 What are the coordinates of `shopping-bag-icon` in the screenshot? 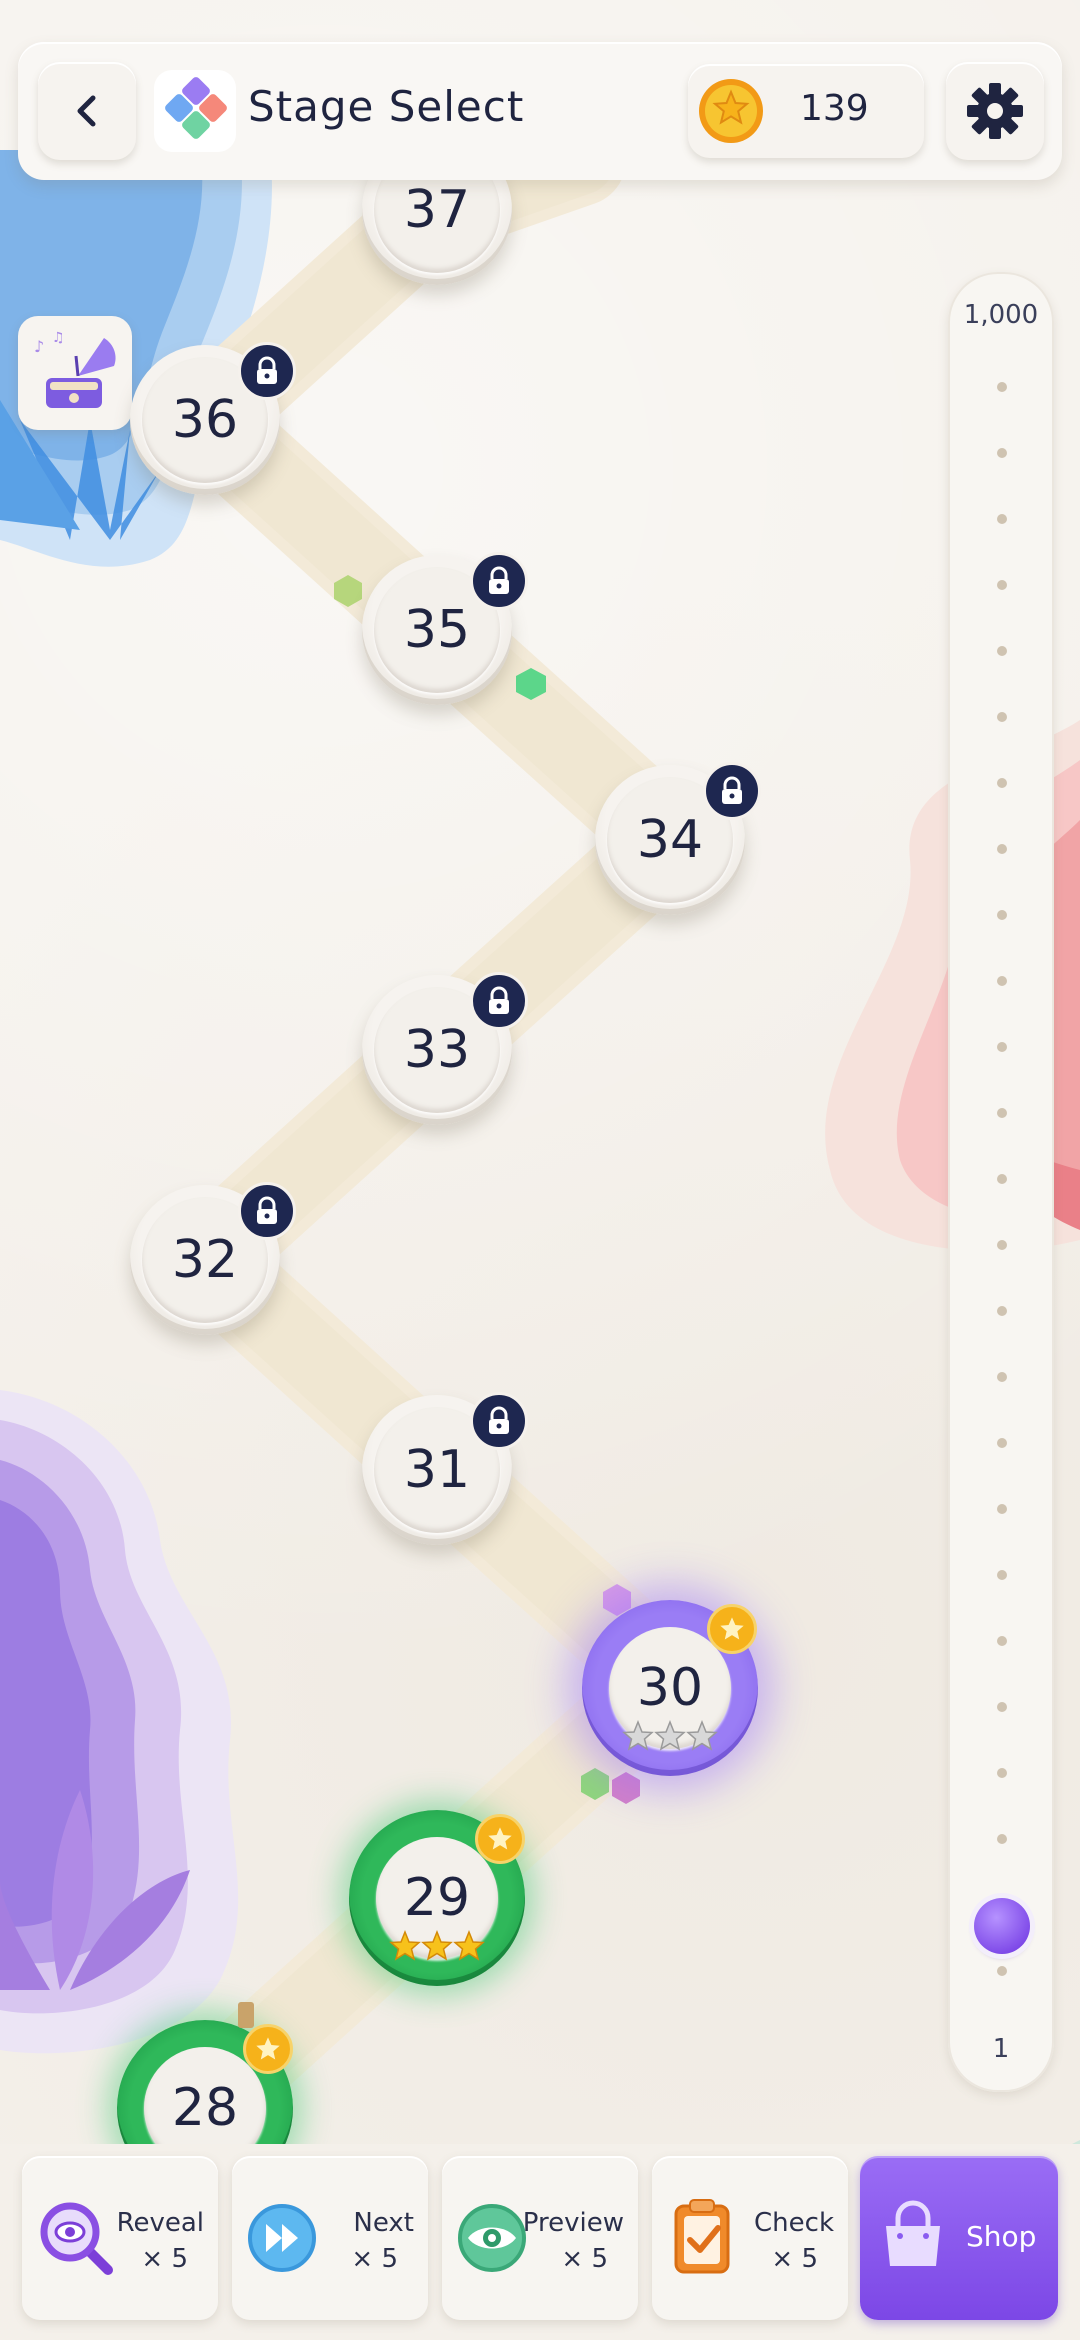 It's located at (913, 2233).